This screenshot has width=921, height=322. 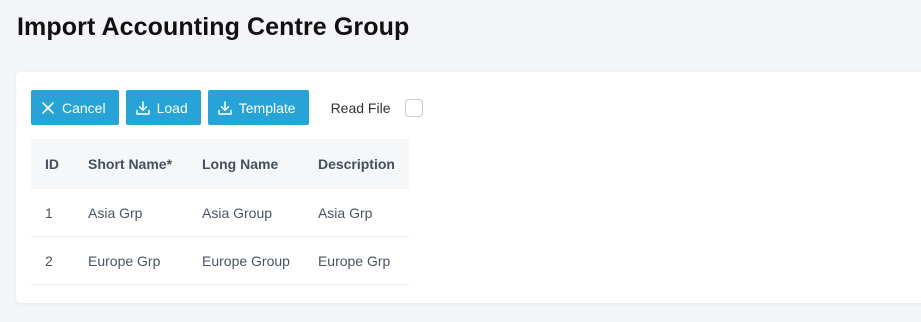 I want to click on read-file-checkbox, so click(x=414, y=107).